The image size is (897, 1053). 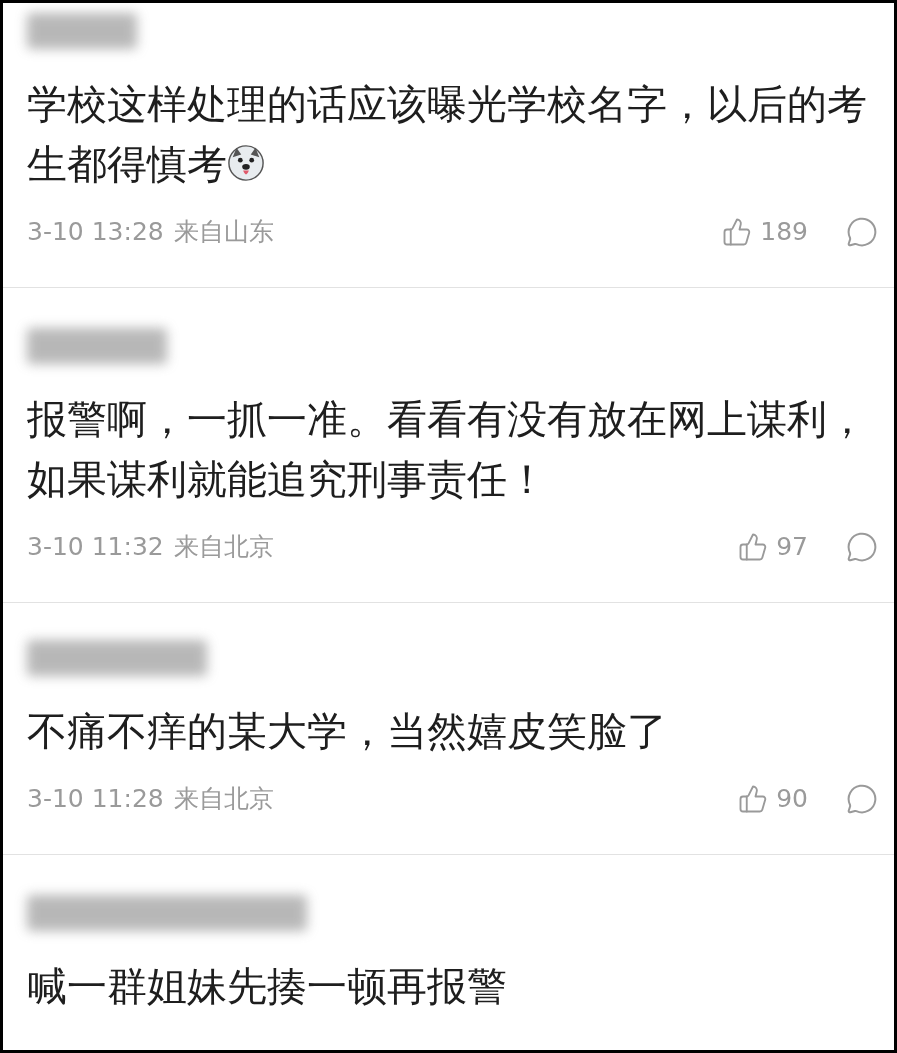 What do you see at coordinates (267, 986) in the screenshot?
I see `comment-text: 喊一群姐妹先揍一顿再报警` at bounding box center [267, 986].